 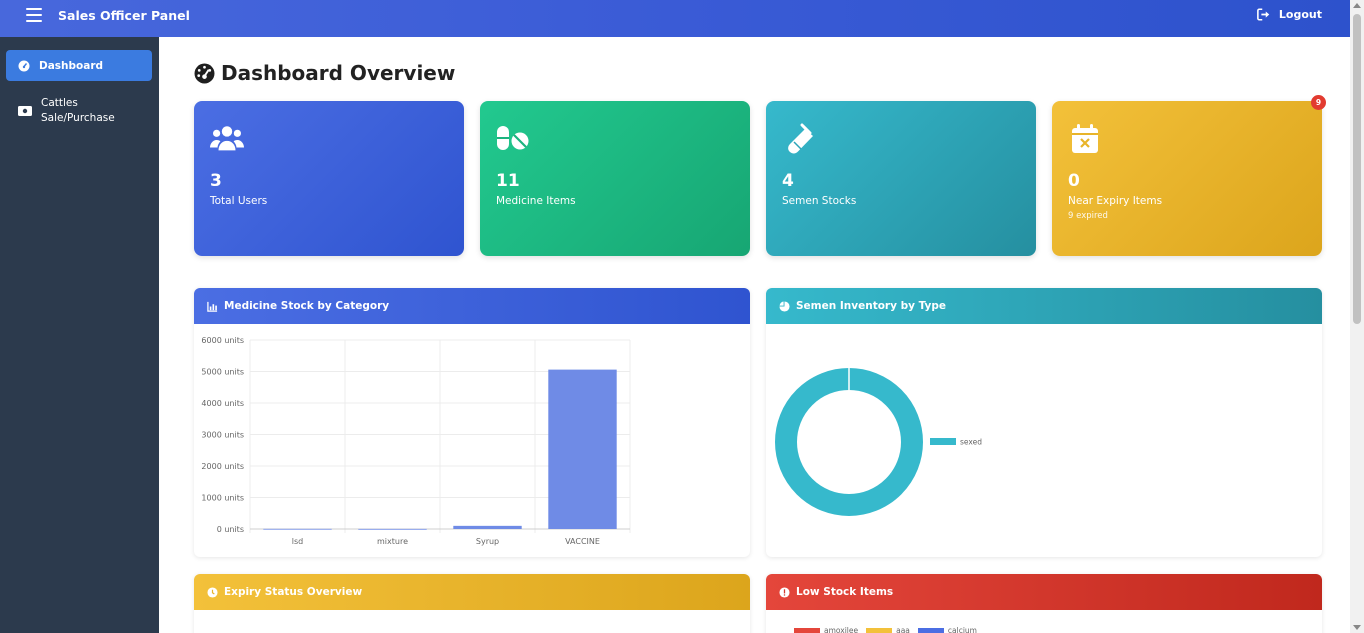 I want to click on logout-button: Logout, so click(x=1289, y=14).